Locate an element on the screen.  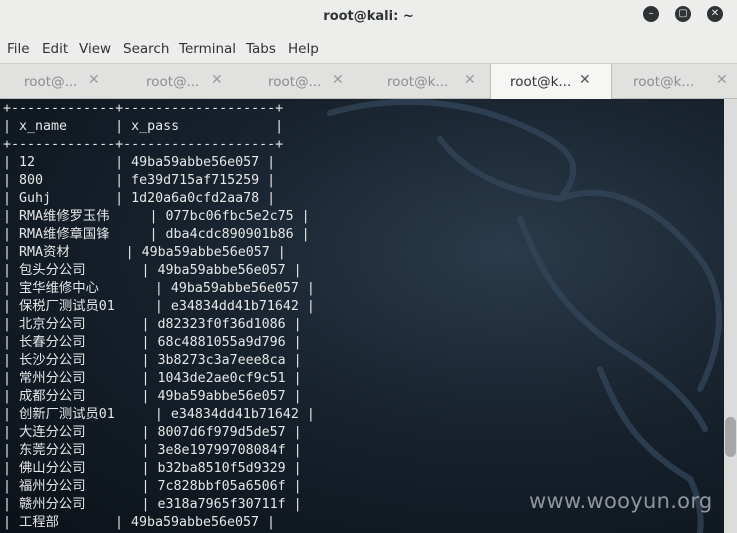
menu-tabs: Tabs is located at coordinates (261, 49).